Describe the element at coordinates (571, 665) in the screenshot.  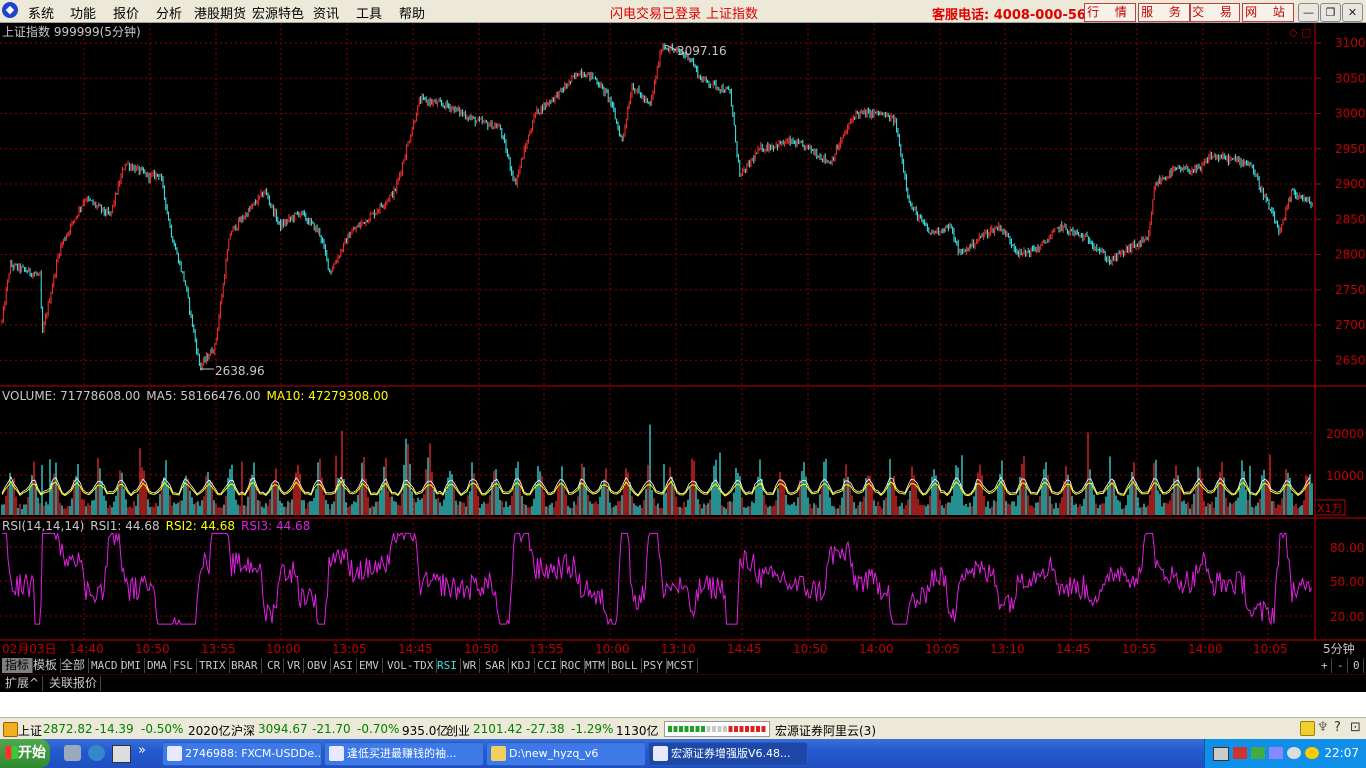
I see `tab-roc: ROC` at that location.